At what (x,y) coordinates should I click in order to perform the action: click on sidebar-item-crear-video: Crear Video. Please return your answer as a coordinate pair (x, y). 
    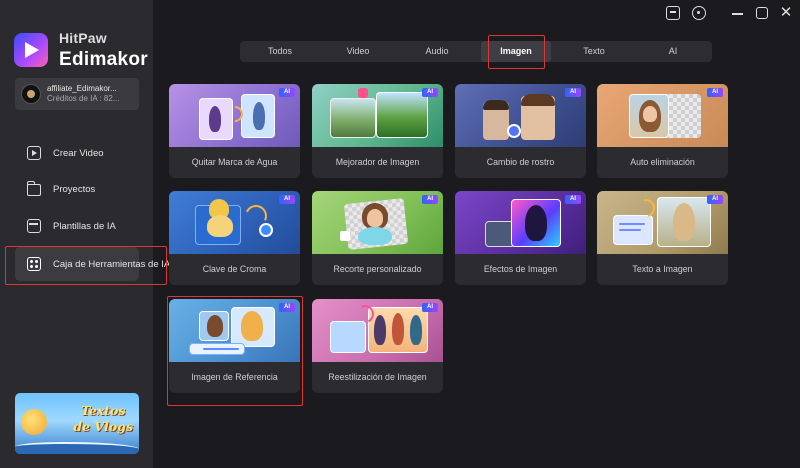
    Looking at the image, I should click on (77, 153).